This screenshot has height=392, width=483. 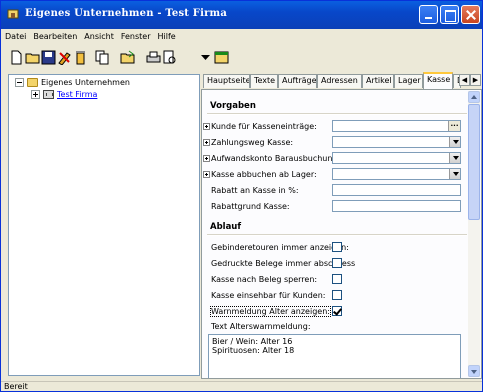 What do you see at coordinates (449, 14) in the screenshot?
I see `maximize-button` at bounding box center [449, 14].